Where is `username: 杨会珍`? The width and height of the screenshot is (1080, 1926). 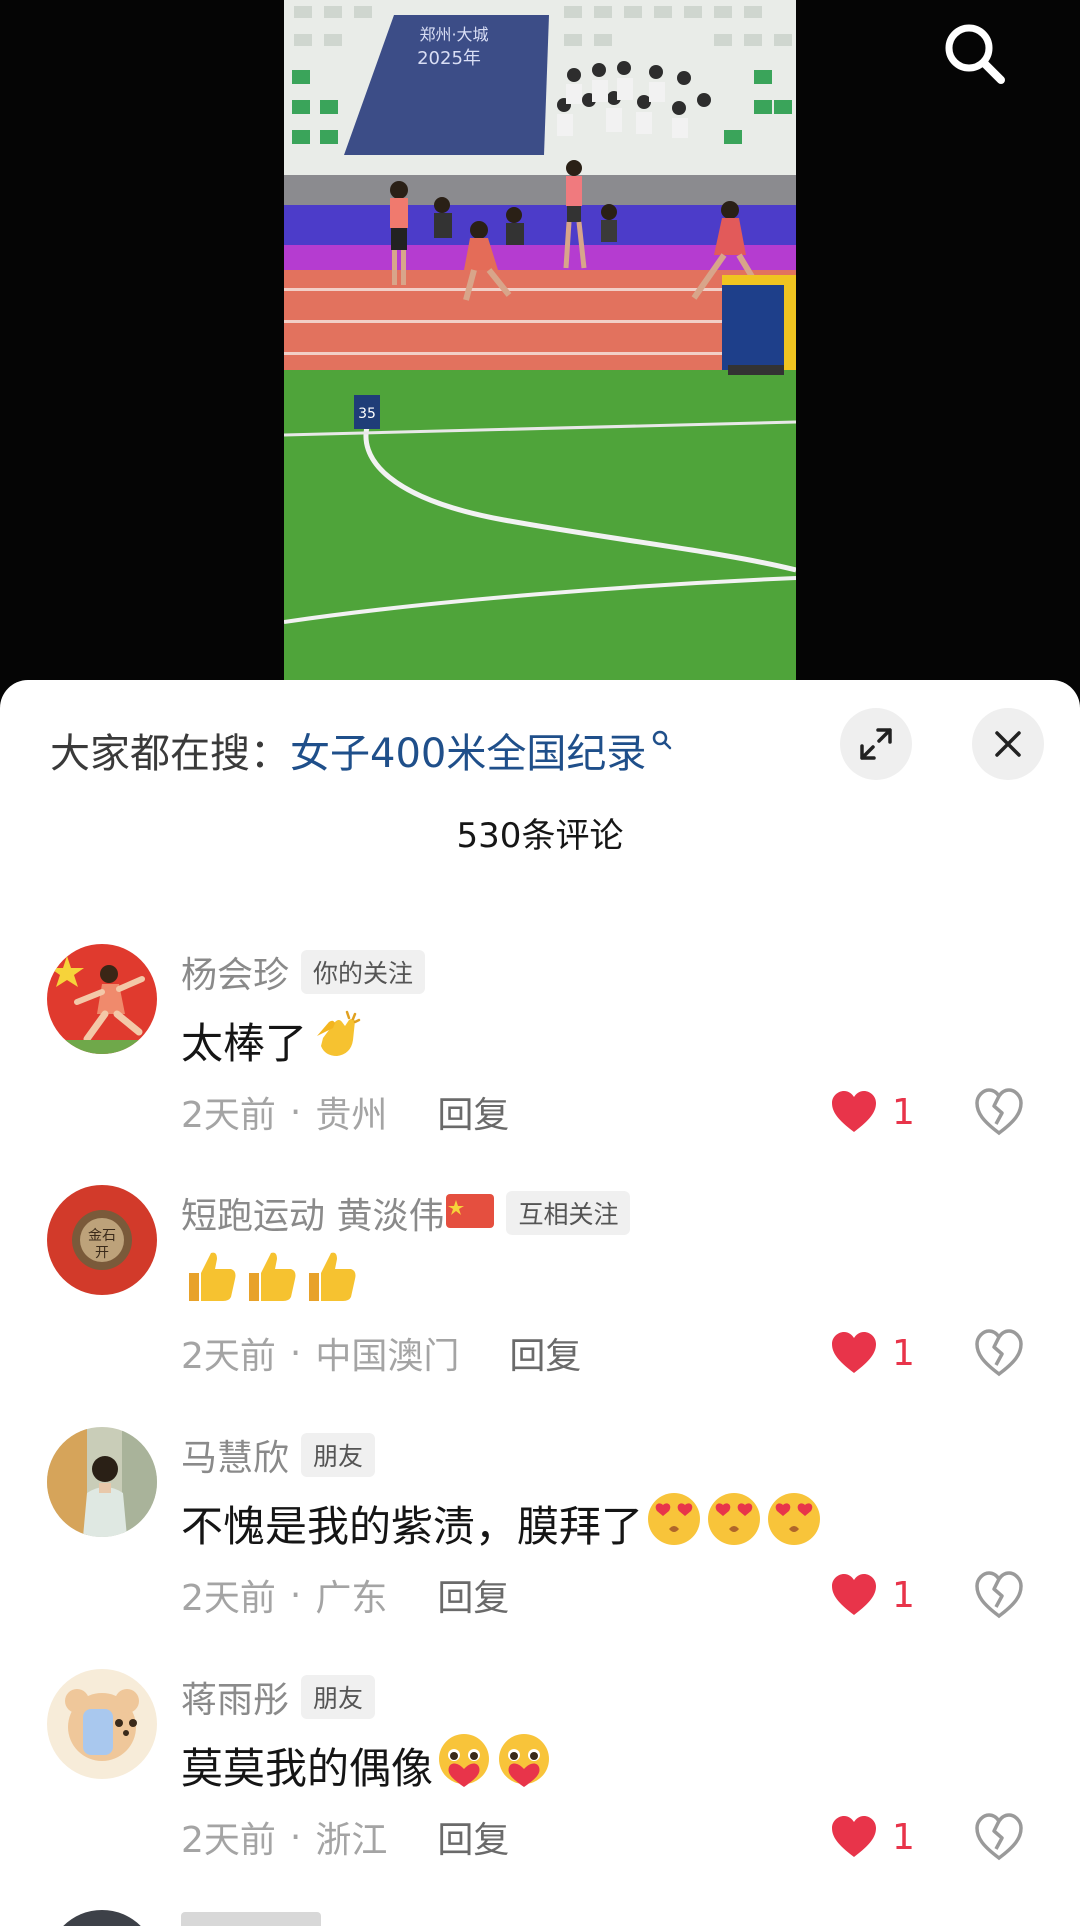
username: 杨会珍 is located at coordinates (235, 972).